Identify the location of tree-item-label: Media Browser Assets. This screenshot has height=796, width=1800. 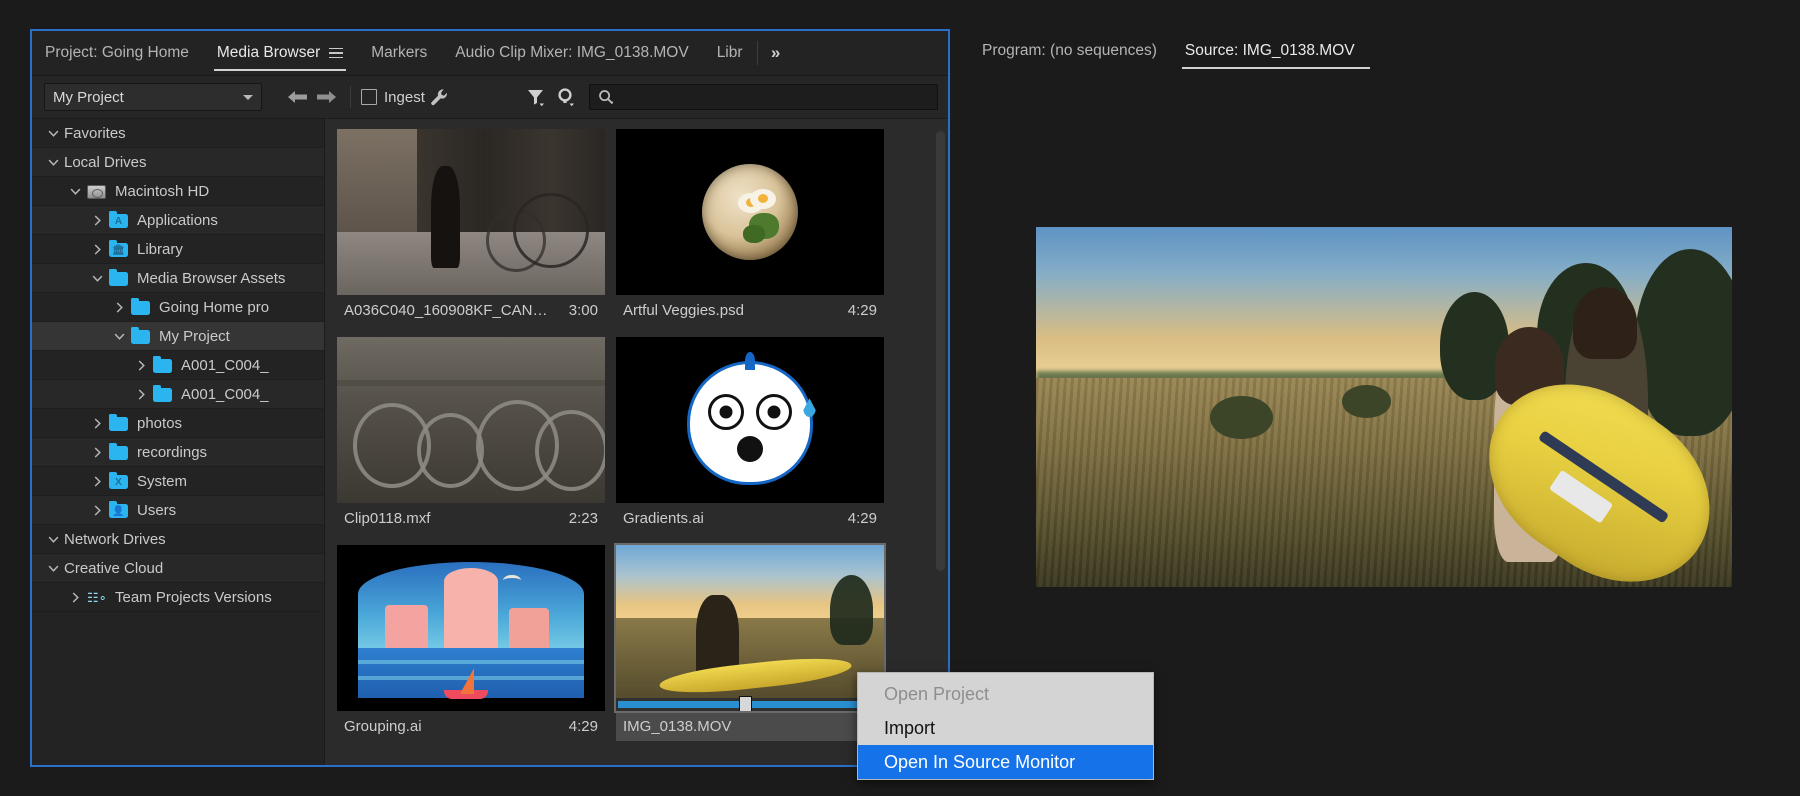
(211, 278).